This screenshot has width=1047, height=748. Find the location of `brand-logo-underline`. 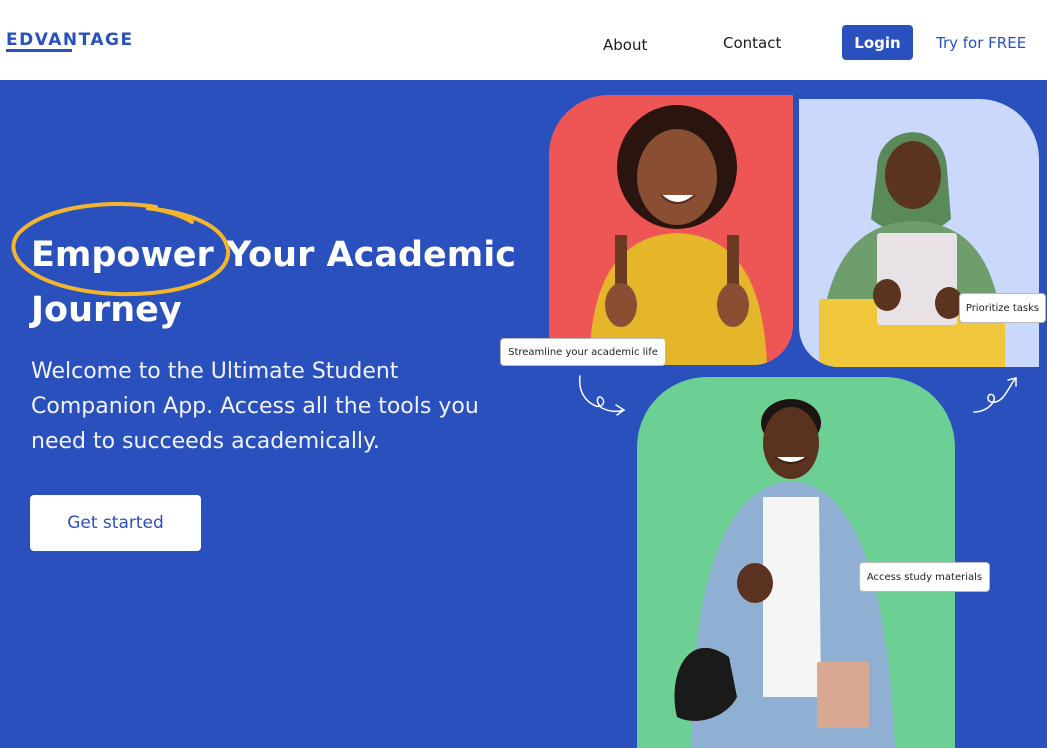

brand-logo-underline is located at coordinates (39, 50).